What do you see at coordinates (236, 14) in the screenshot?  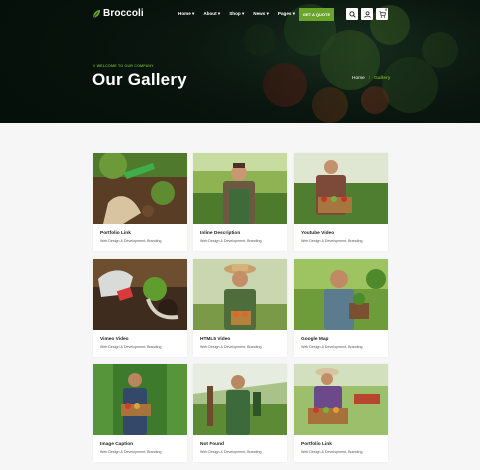 I see `nav-item-shop: Shop ▾` at bounding box center [236, 14].